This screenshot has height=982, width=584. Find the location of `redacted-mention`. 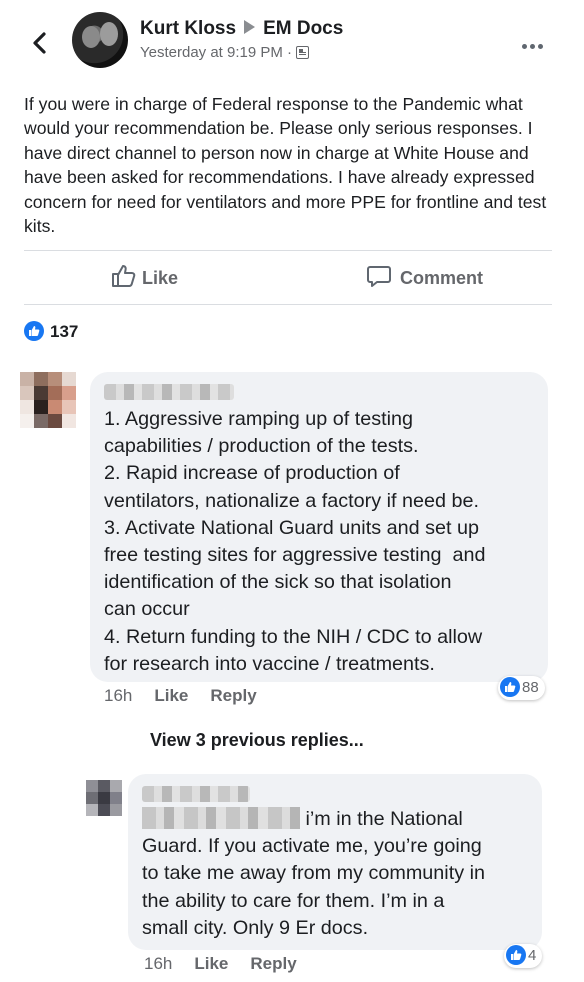

redacted-mention is located at coordinates (221, 817).